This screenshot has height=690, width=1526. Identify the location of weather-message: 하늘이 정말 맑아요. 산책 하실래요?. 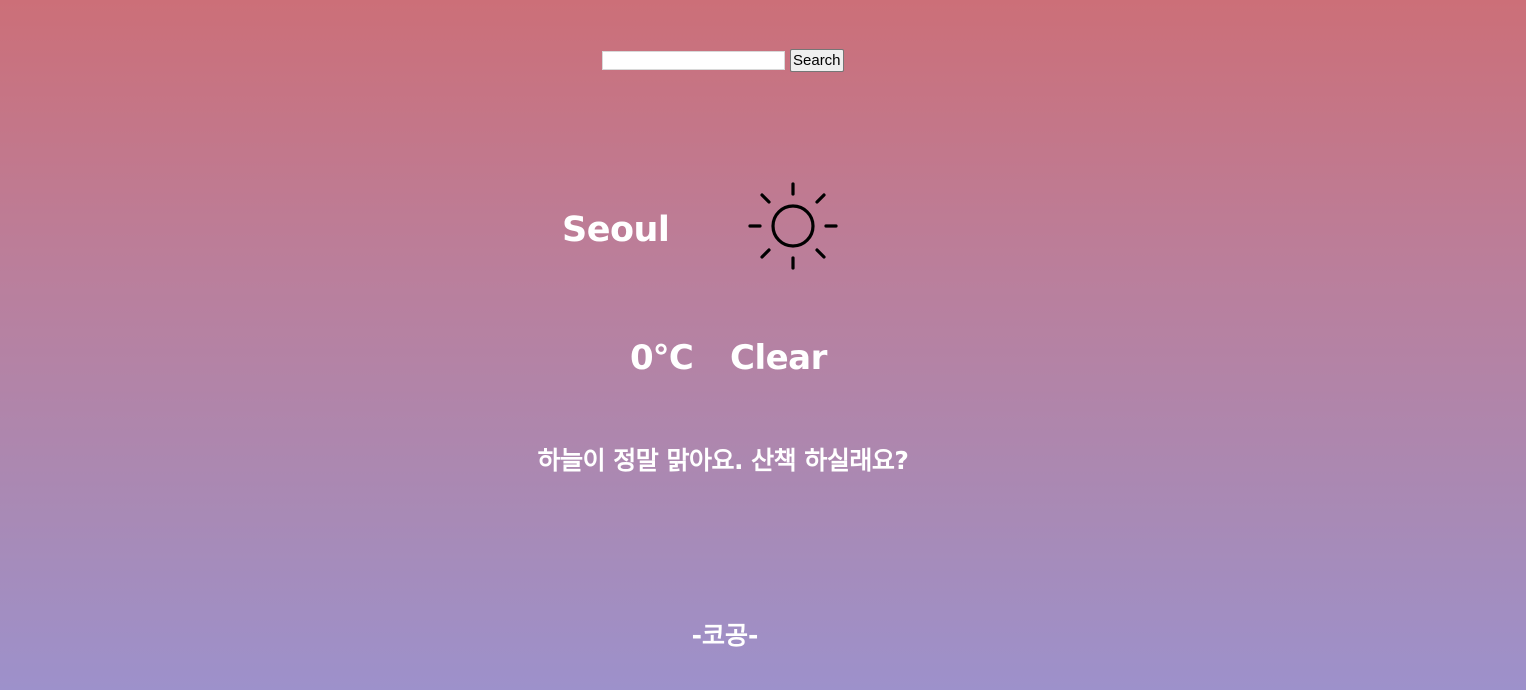
(723, 460).